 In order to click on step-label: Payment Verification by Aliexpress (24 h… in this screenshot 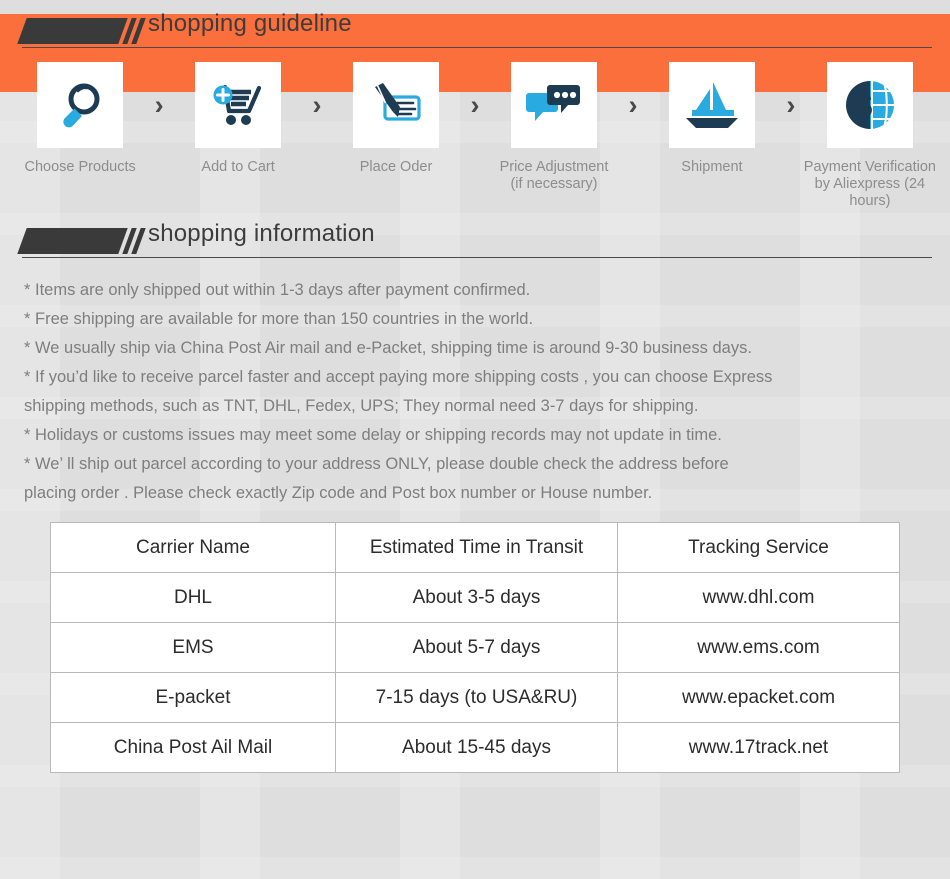, I will do `click(869, 184)`.